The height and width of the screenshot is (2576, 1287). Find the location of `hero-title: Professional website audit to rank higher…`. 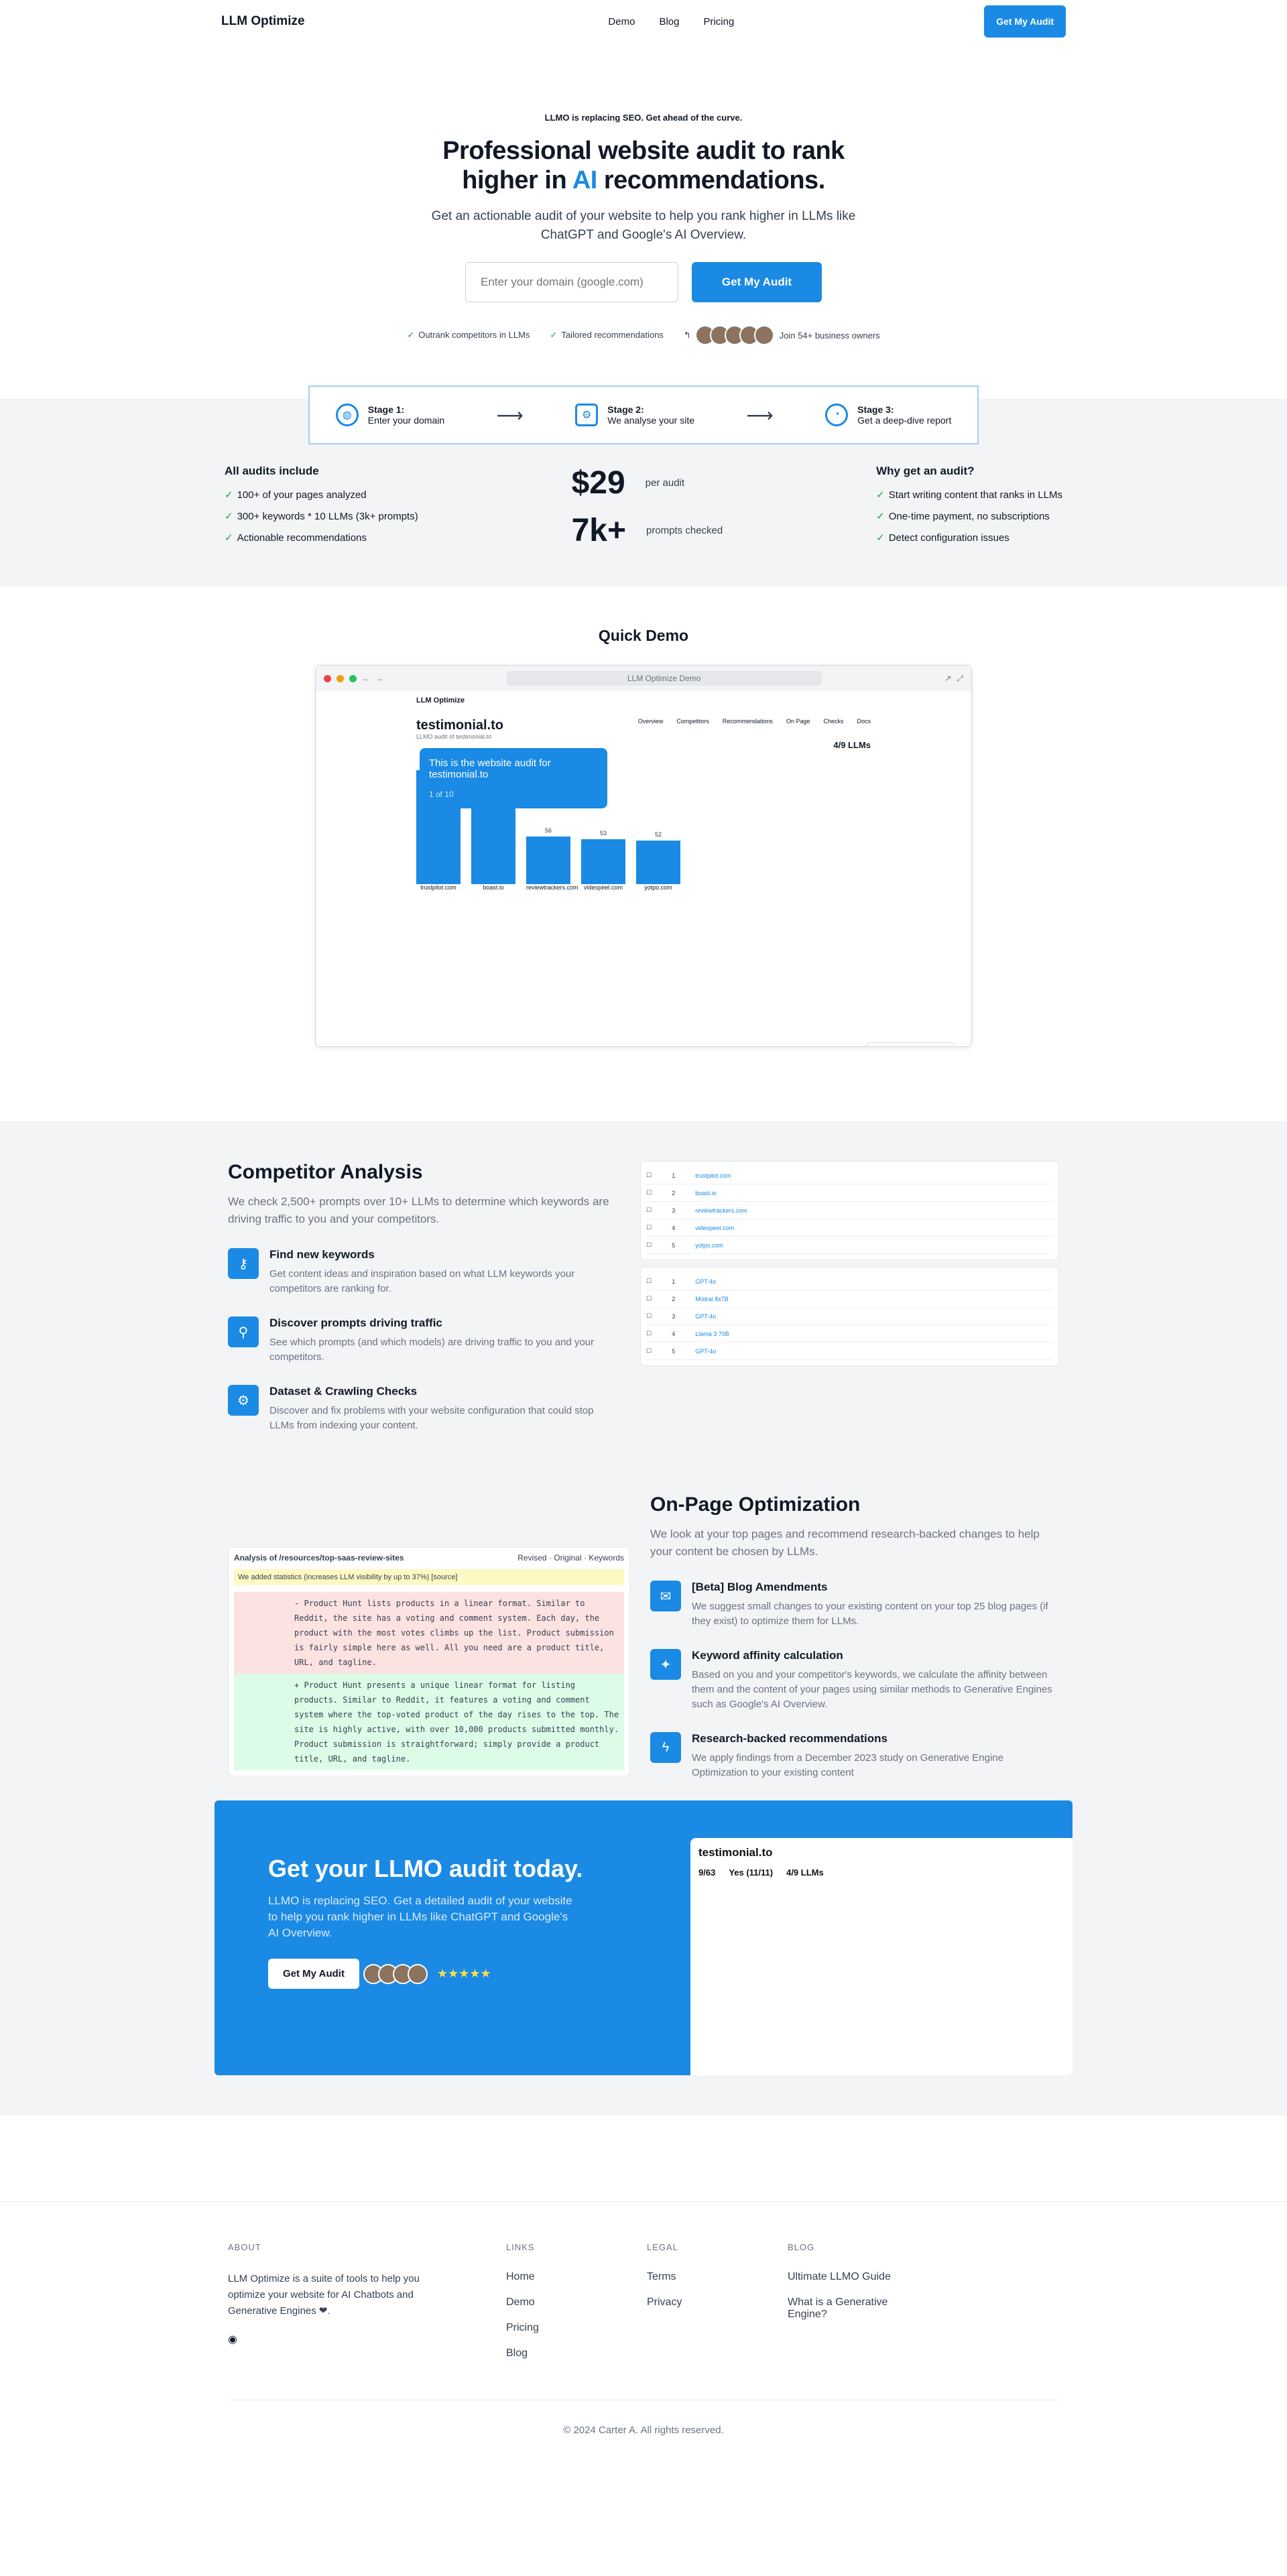

hero-title: Professional website audit to rank higher… is located at coordinates (643, 166).